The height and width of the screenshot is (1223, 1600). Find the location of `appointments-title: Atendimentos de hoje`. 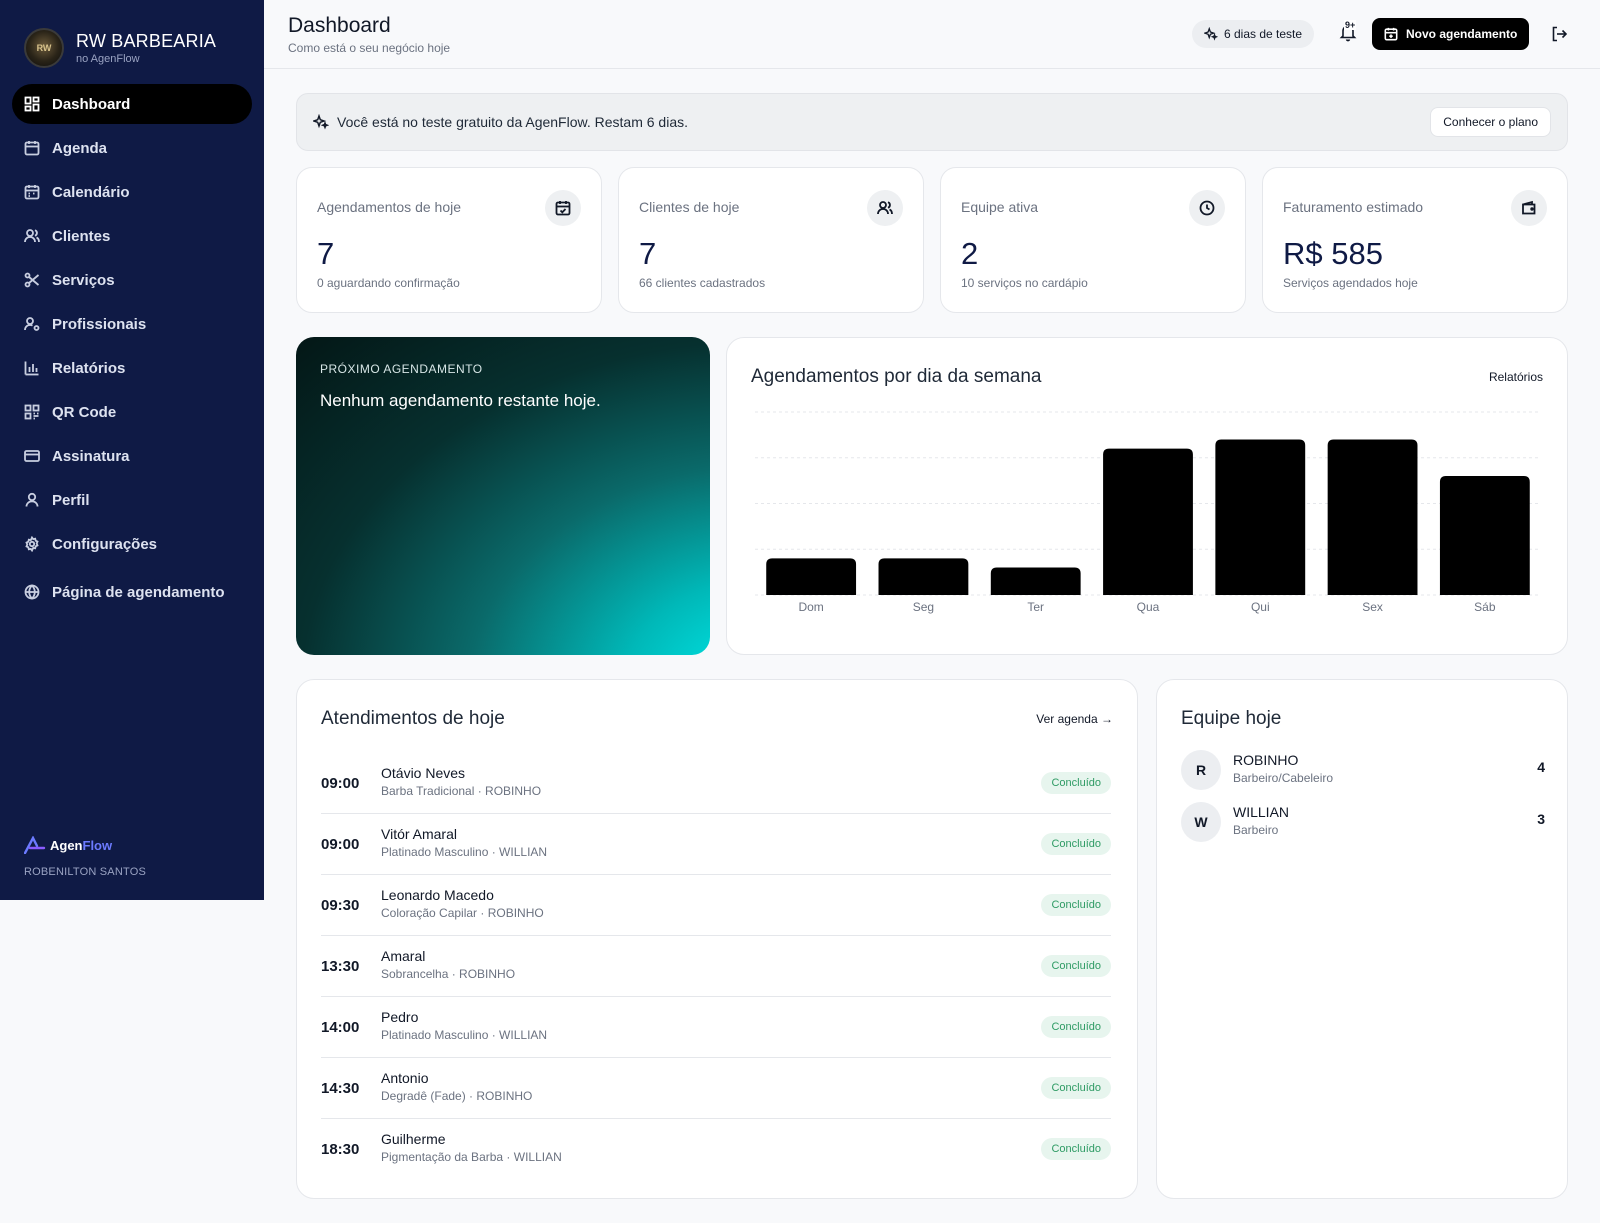

appointments-title: Atendimentos de hoje is located at coordinates (413, 718).